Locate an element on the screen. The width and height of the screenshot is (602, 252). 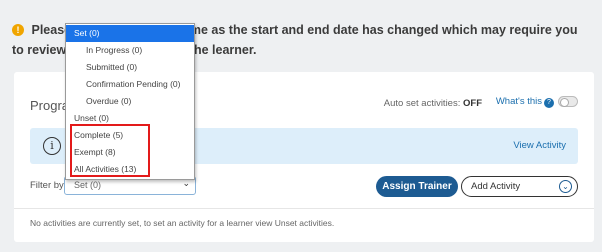
warning-icon: ! is located at coordinates (18, 30).